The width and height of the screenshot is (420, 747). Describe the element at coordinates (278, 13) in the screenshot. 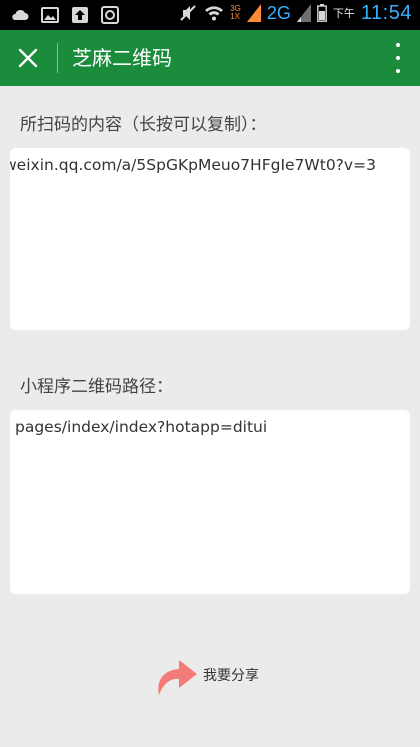

I see `network-type: 2G` at that location.